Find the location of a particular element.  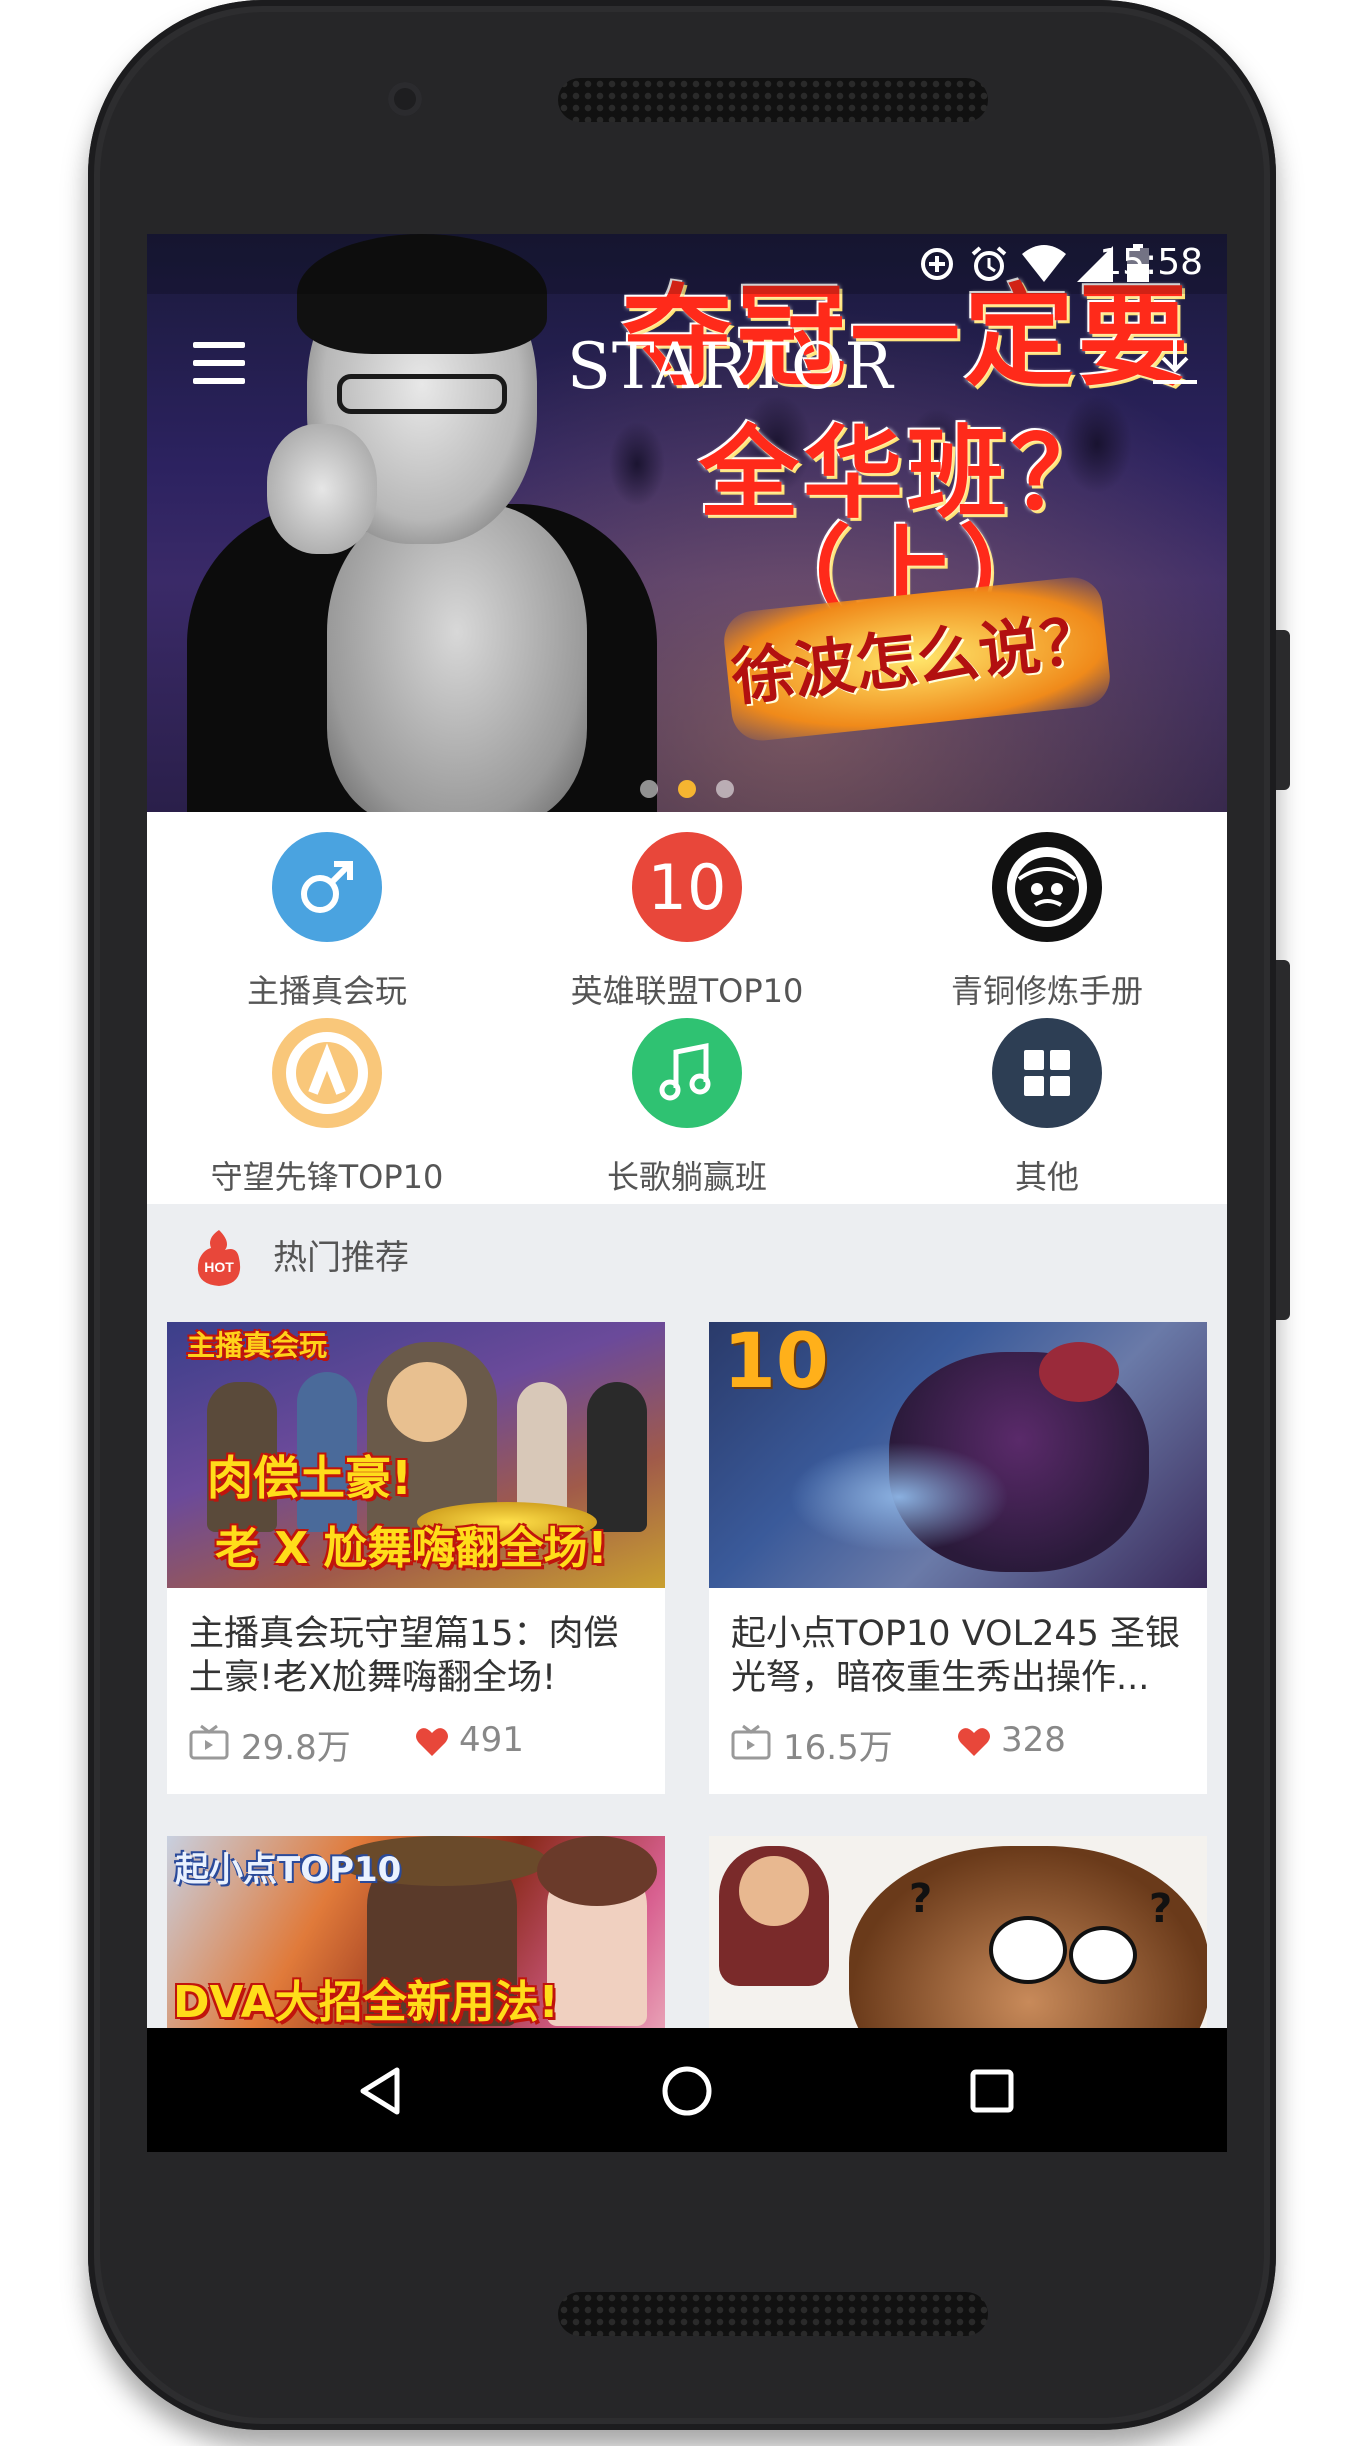

like-count: 491 is located at coordinates (491, 1740).